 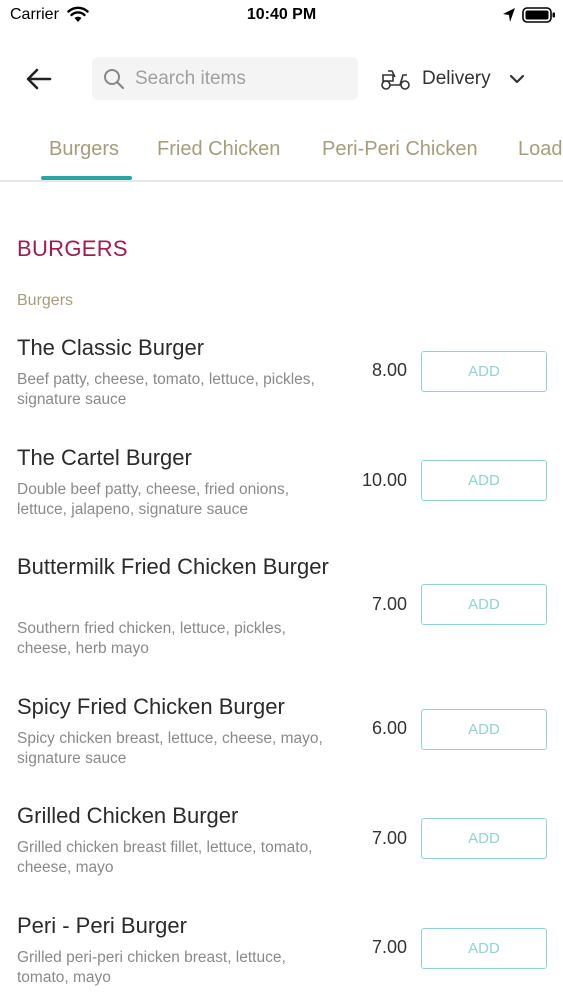 What do you see at coordinates (400, 149) in the screenshot?
I see `tab-peri-peri-chicken: Peri-Peri Chicken` at bounding box center [400, 149].